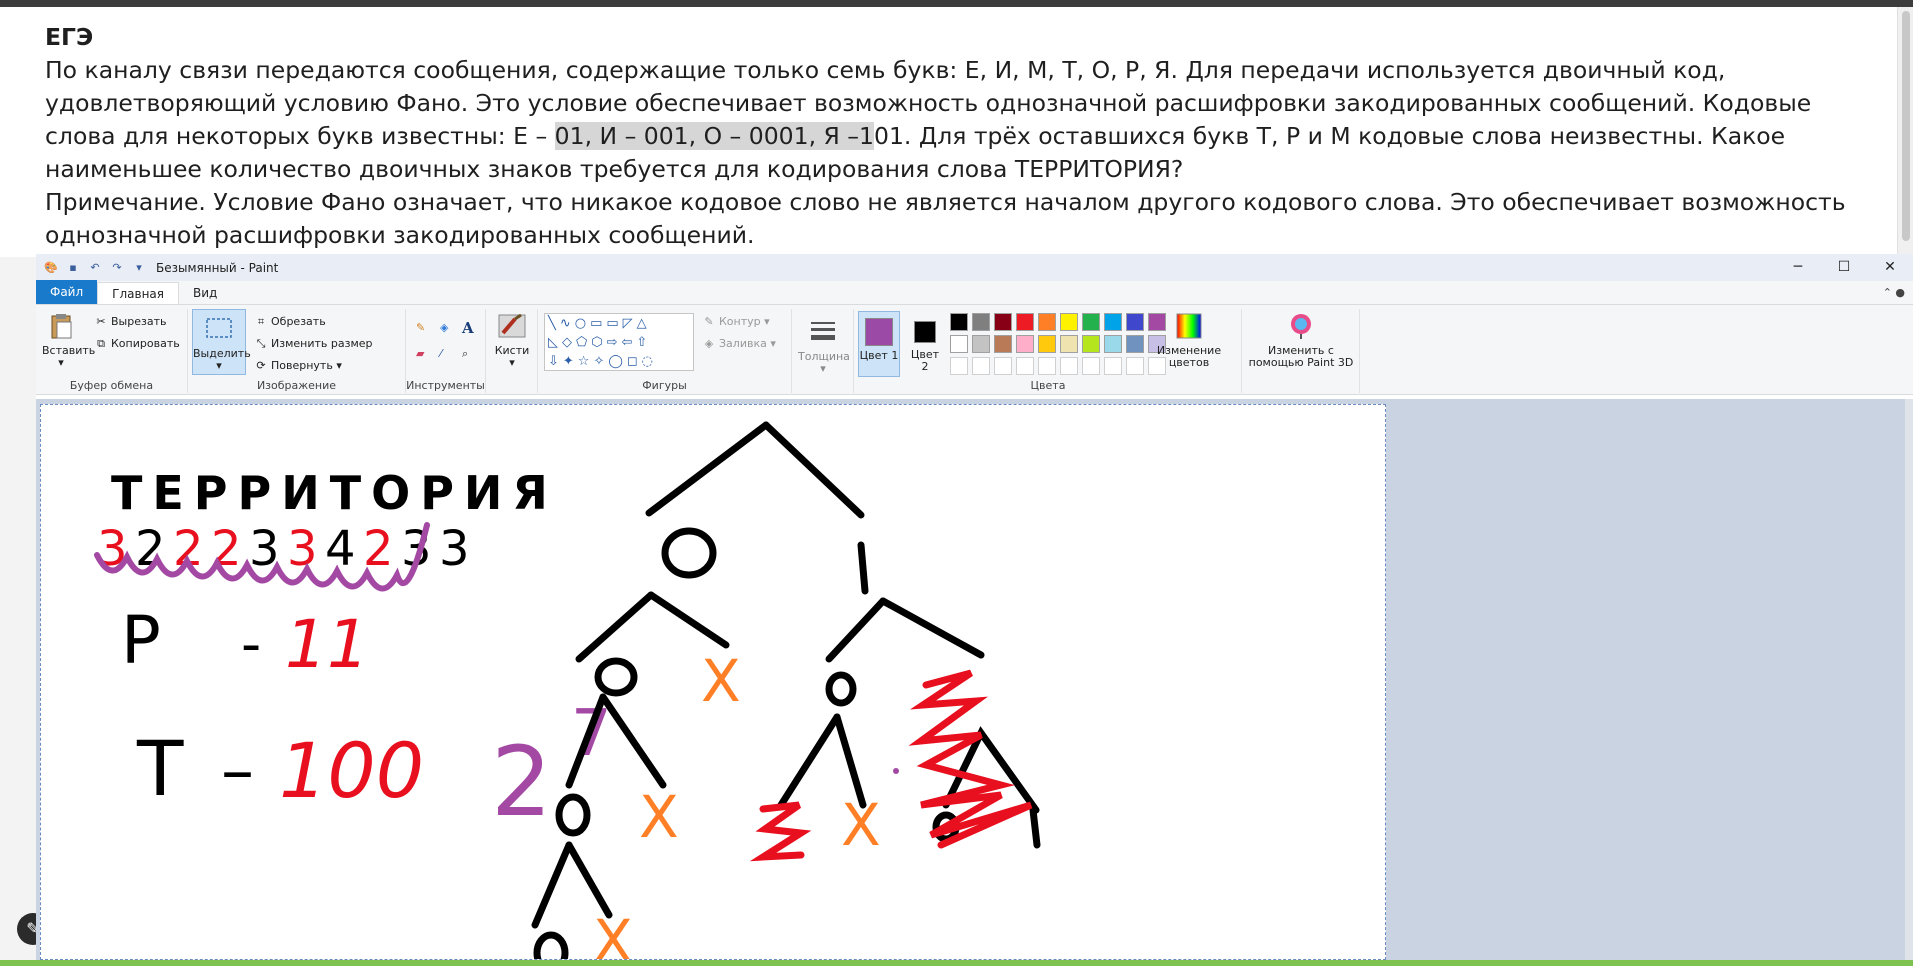  I want to click on group-paint3d: Изменить с помощью Paint 3D Цвета, so click(1195, 351).